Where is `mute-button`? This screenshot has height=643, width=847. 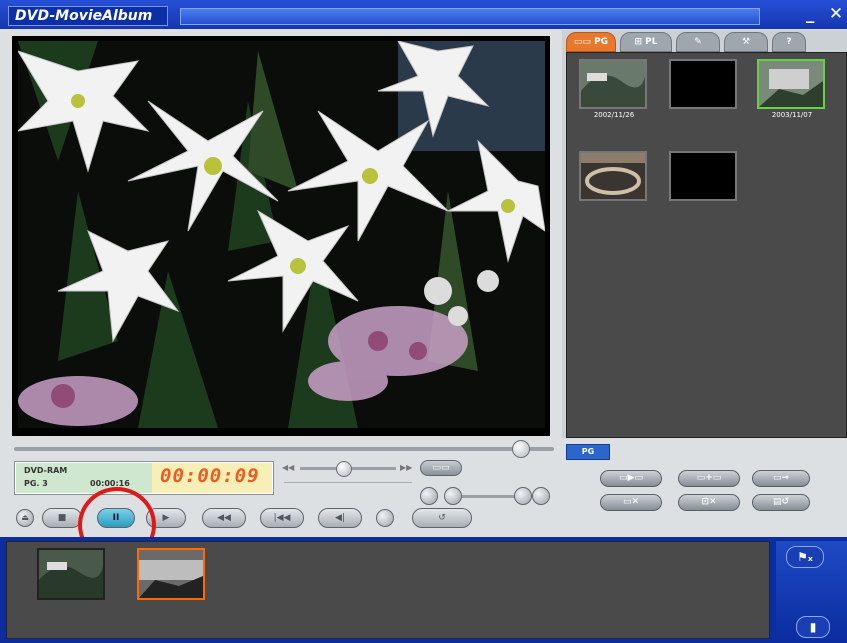 mute-button is located at coordinates (429, 496).